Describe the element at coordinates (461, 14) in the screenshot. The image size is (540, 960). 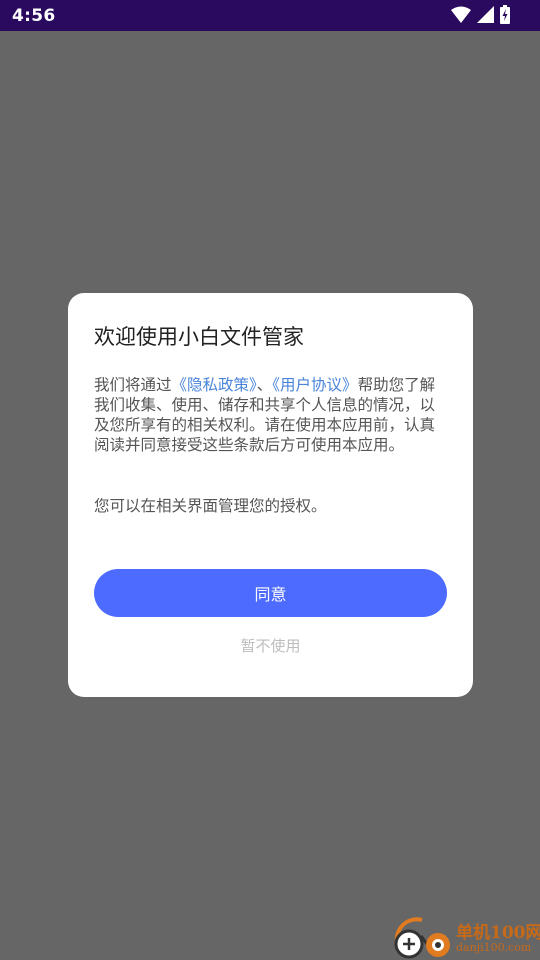
I see `wifi-icon` at that location.